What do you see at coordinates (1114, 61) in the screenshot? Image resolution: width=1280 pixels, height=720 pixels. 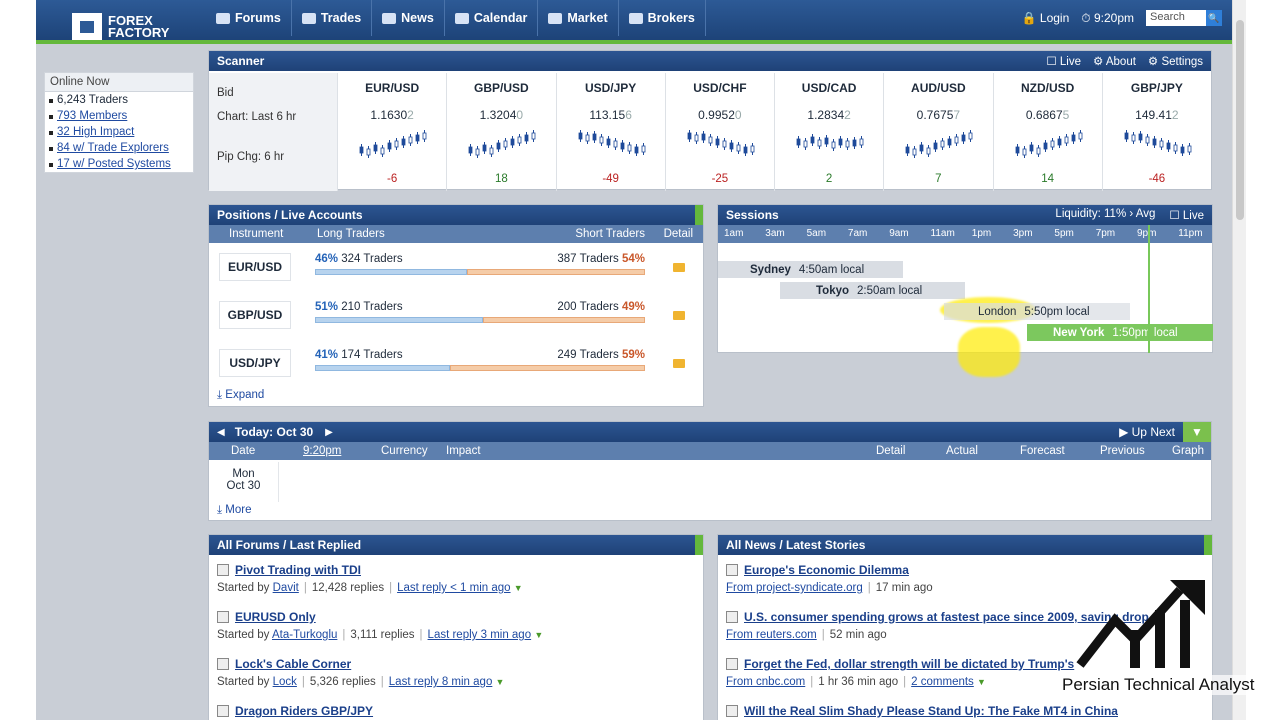 I see `scanner-about: ⚙ About` at bounding box center [1114, 61].